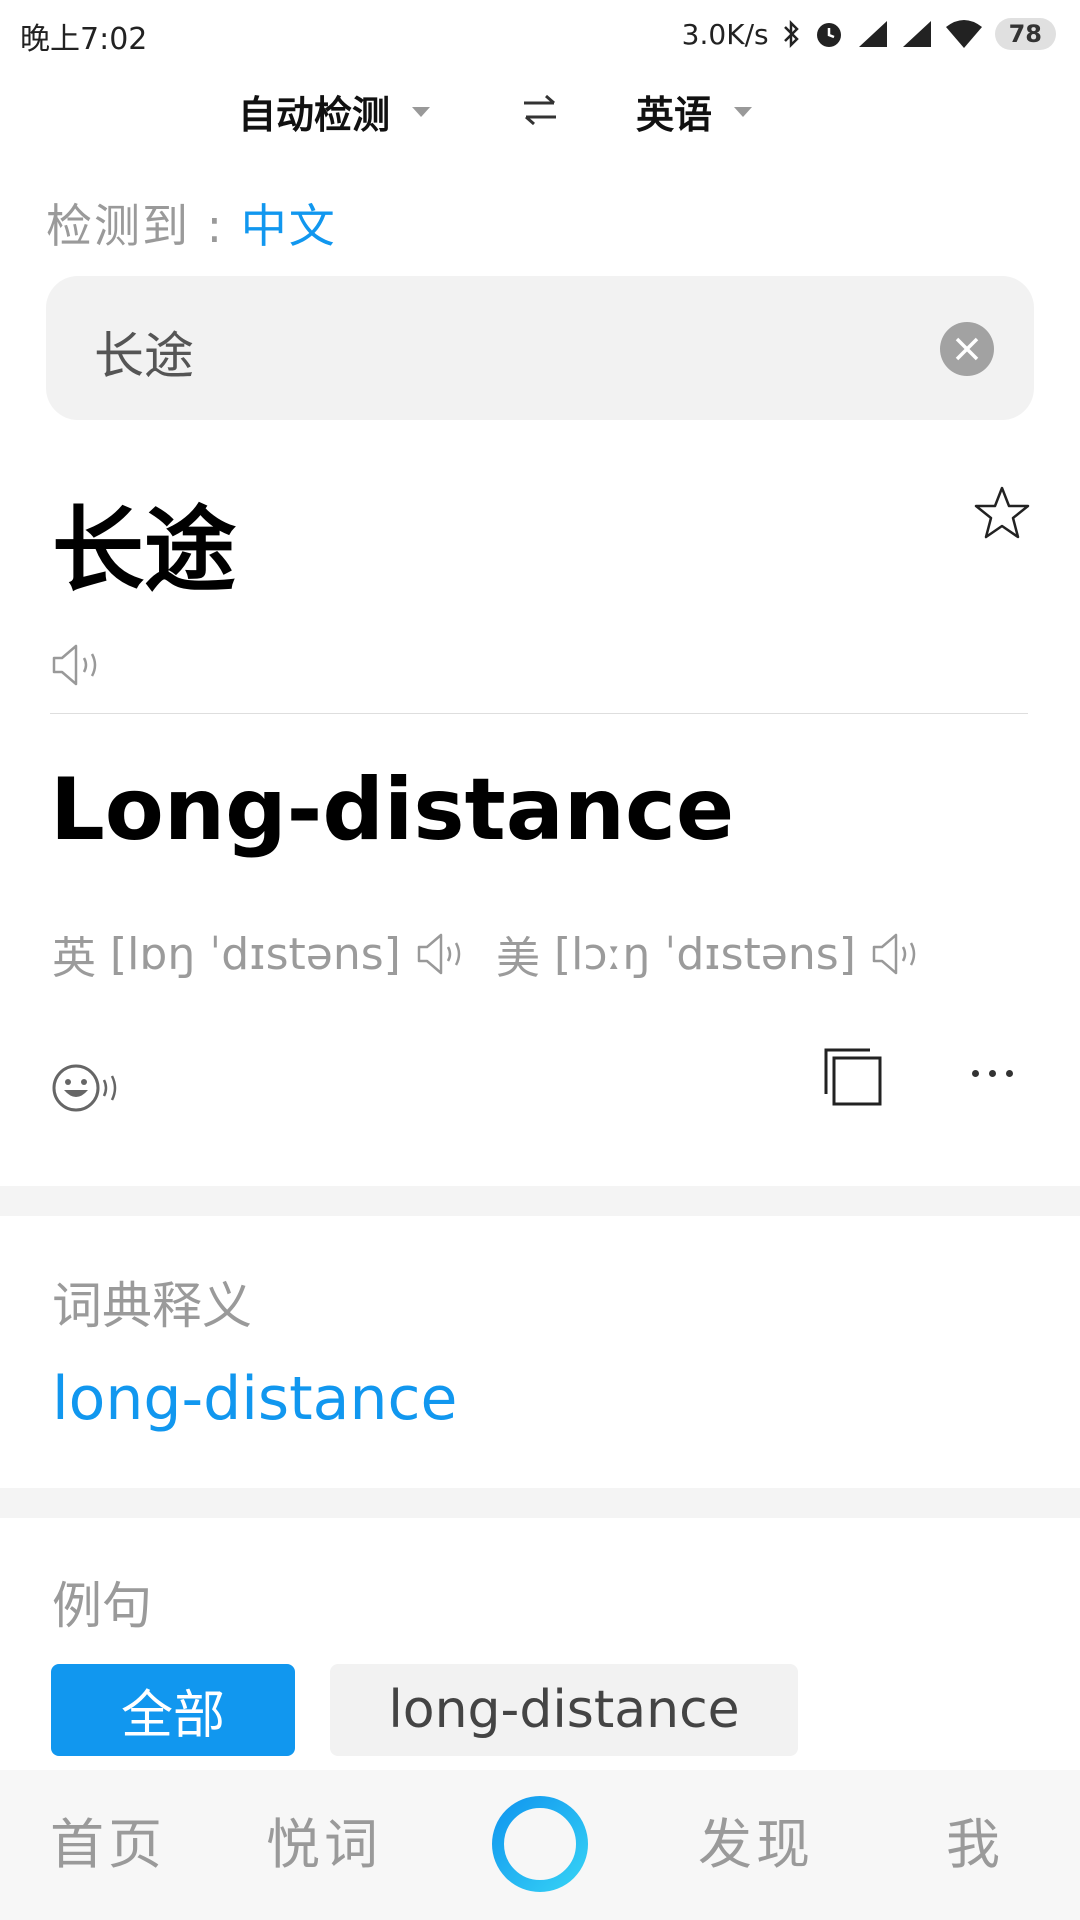 The image size is (1080, 1920). Describe the element at coordinates (392, 810) in the screenshot. I see `translation-result: Long-distance` at that location.